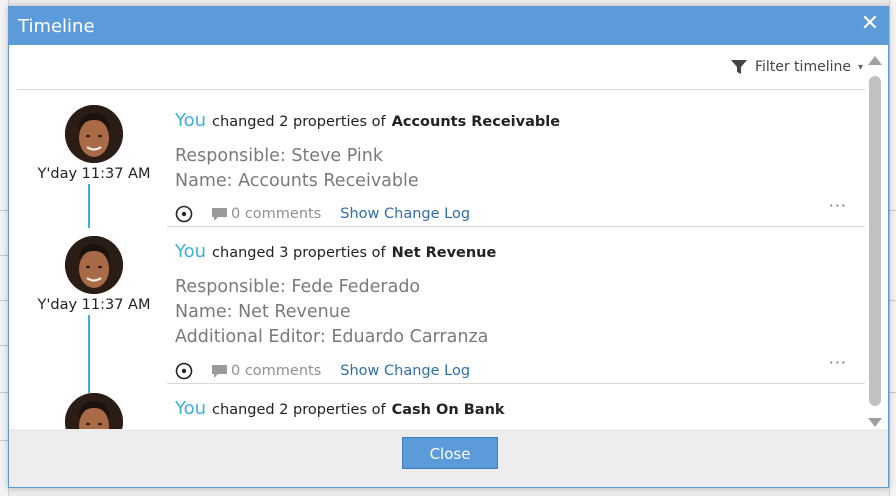 This screenshot has width=896, height=496. I want to click on entry-property: Responsible: Steve Pink, so click(279, 156).